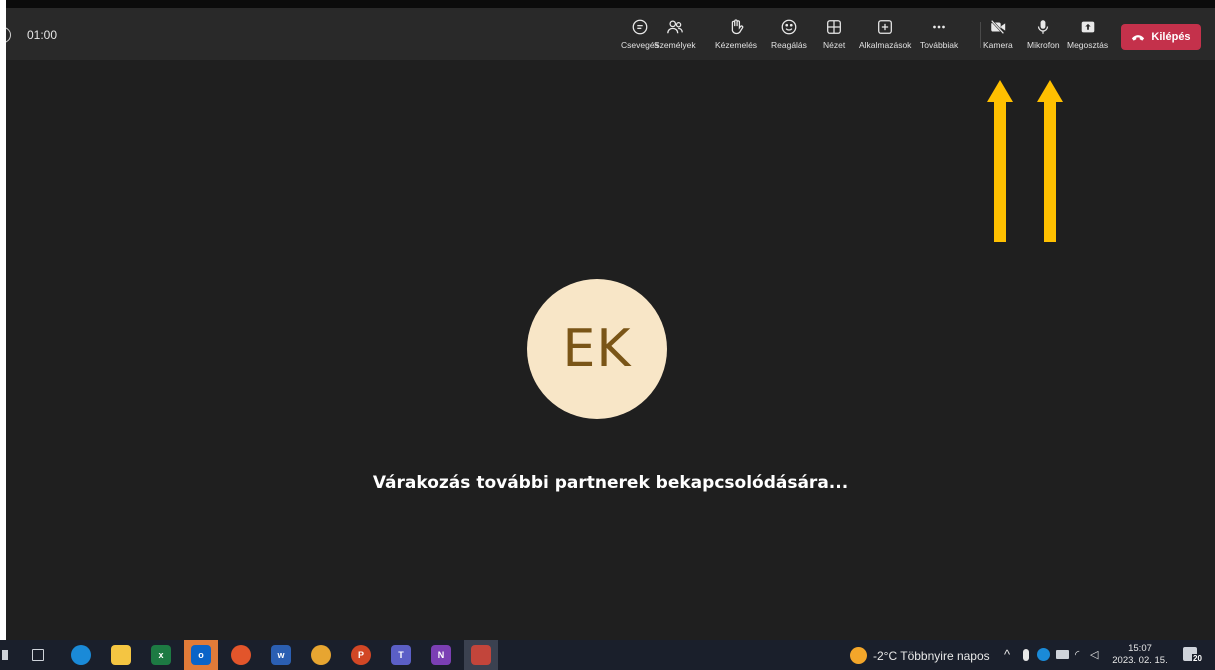  I want to click on people-label: Személyek, so click(675, 45).